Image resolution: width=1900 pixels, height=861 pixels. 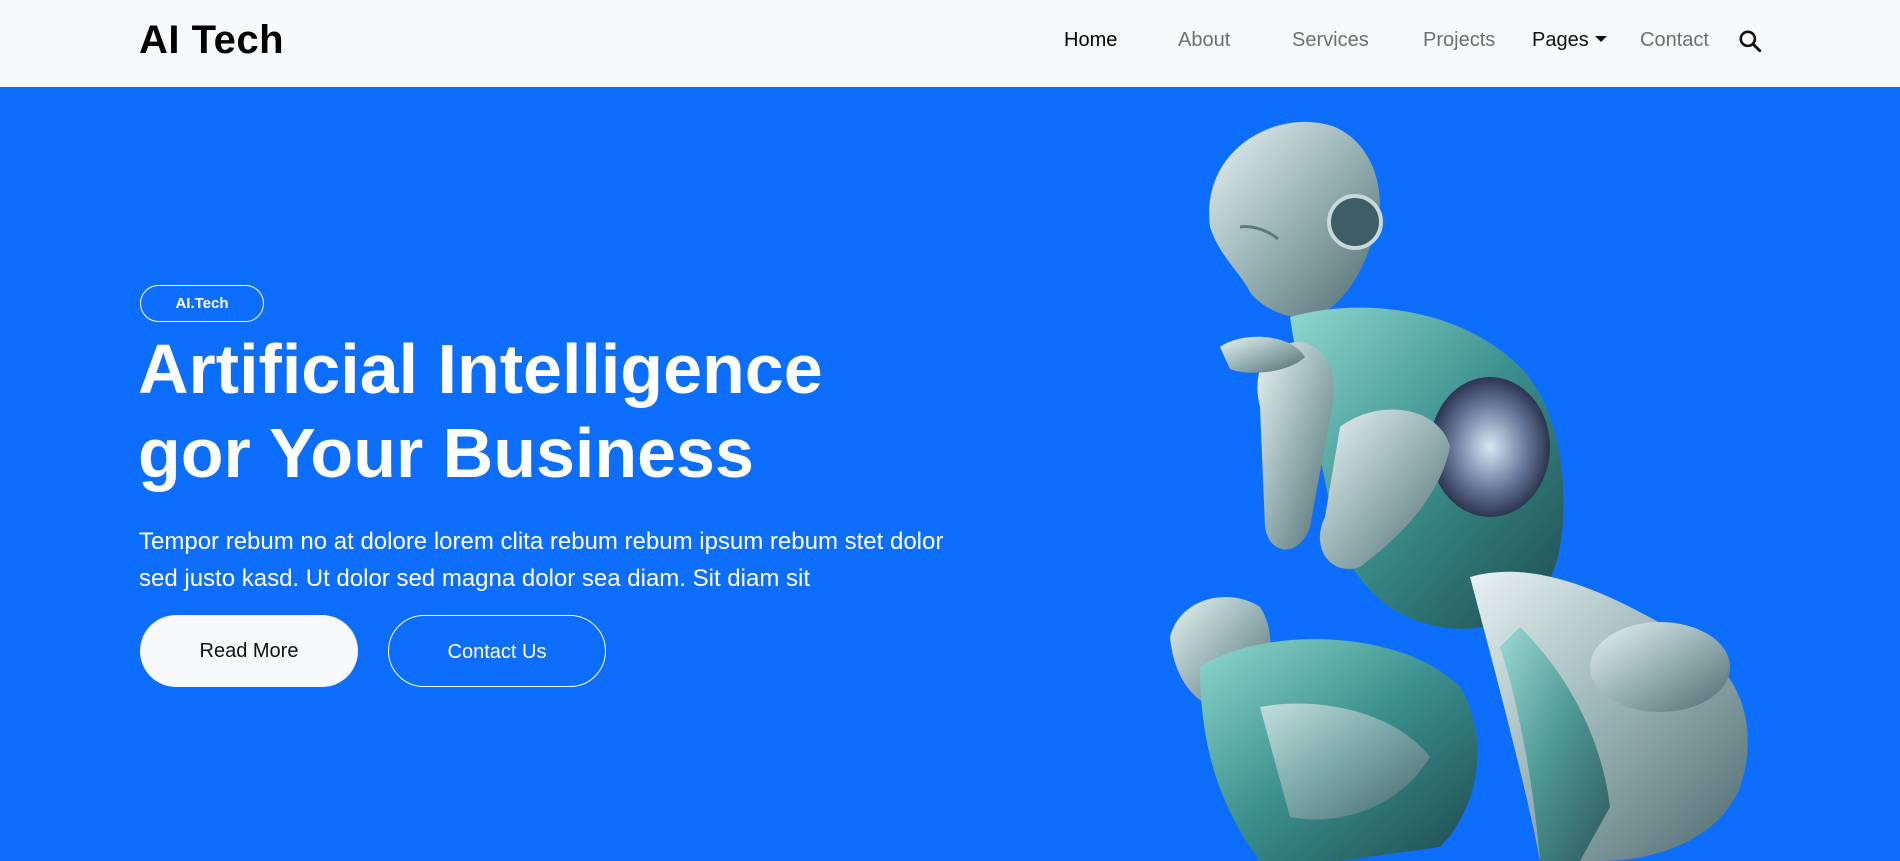 What do you see at coordinates (446, 453) in the screenshot?
I see `hero-title-line2: gor Your Business` at bounding box center [446, 453].